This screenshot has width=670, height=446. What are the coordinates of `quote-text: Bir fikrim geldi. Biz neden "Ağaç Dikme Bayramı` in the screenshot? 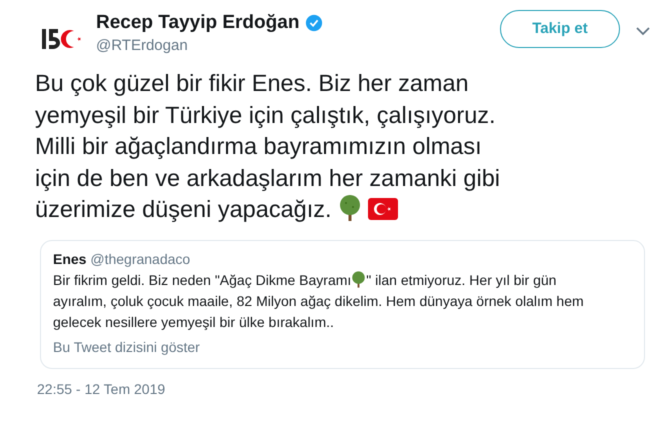 It's located at (202, 280).